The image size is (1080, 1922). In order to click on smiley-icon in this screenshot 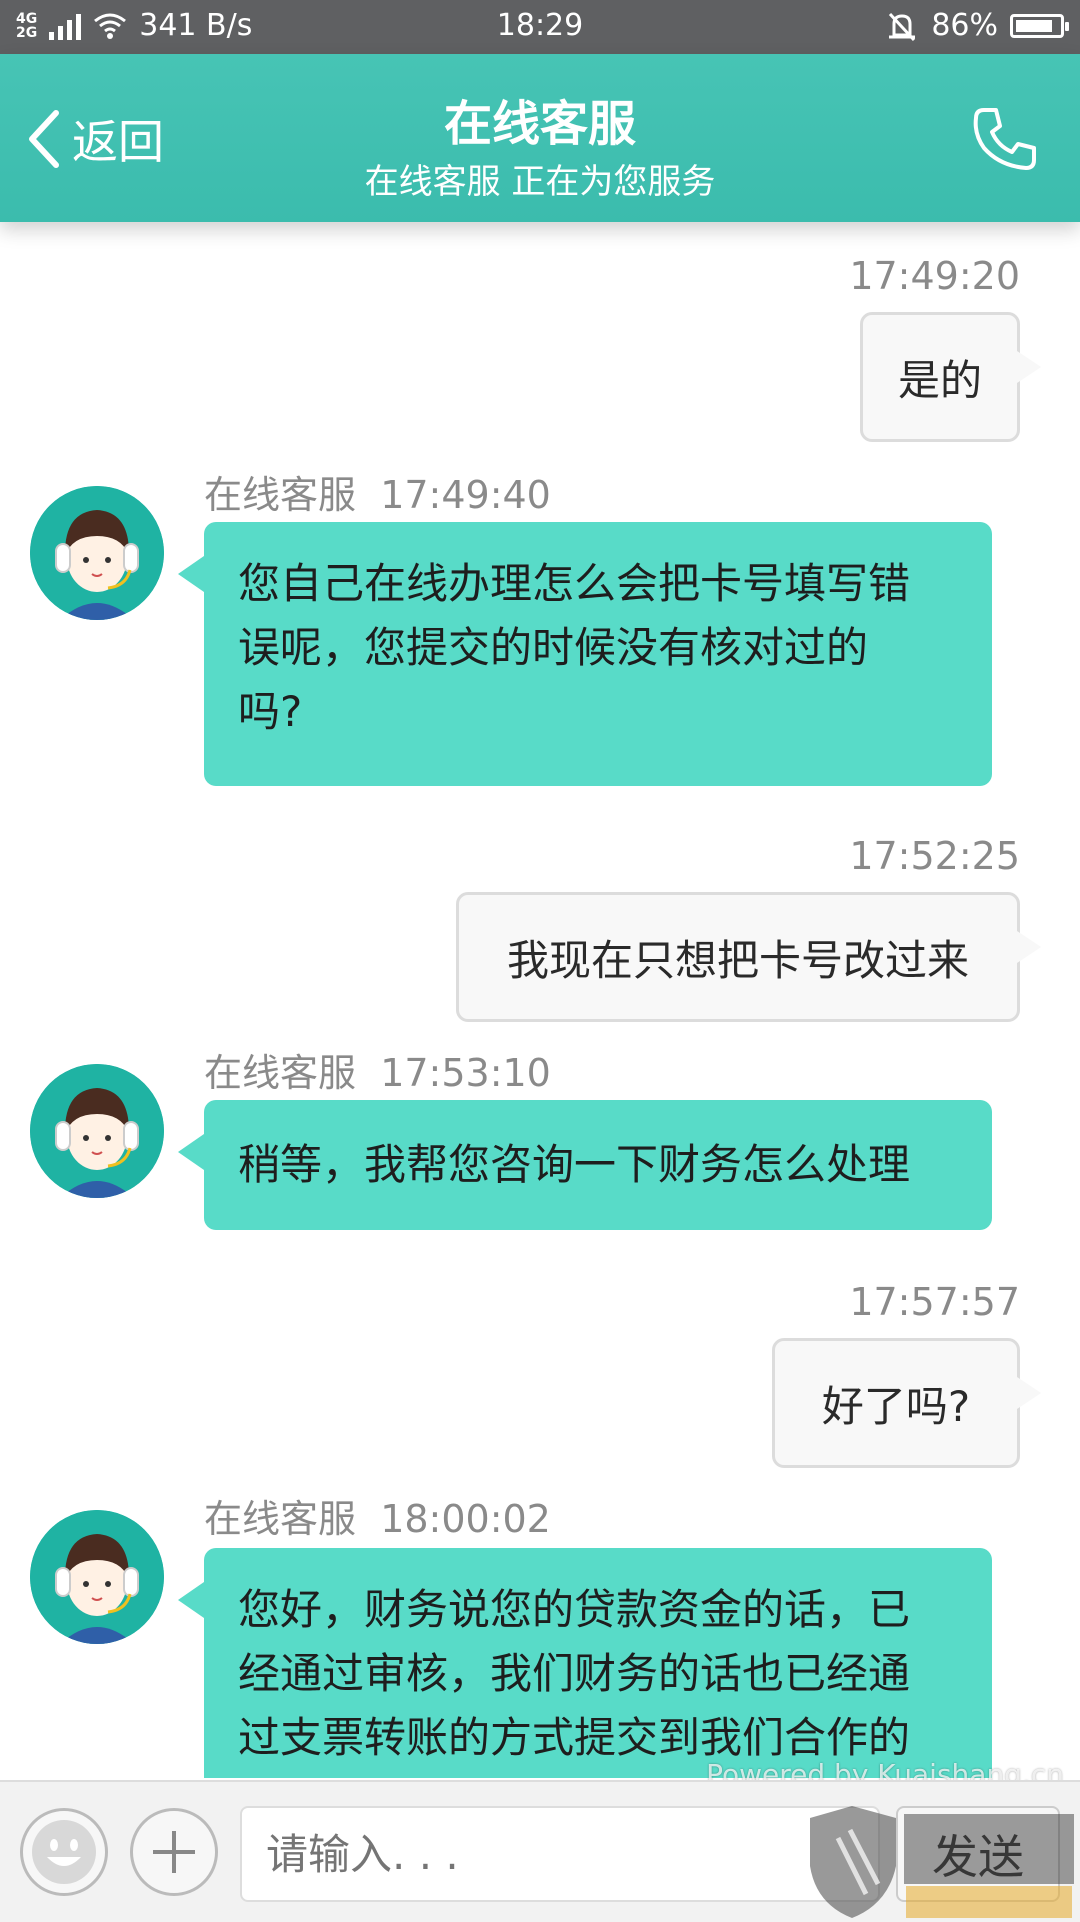, I will do `click(64, 1852)`.